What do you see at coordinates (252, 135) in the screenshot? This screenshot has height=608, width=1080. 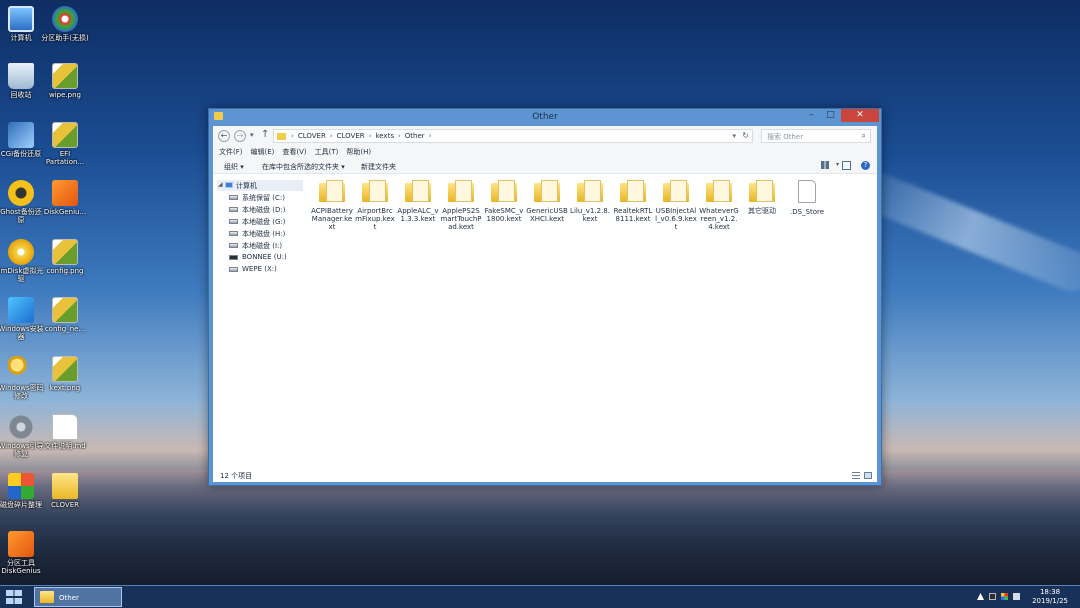 I see `recent-locations-dropdown: ▾` at bounding box center [252, 135].